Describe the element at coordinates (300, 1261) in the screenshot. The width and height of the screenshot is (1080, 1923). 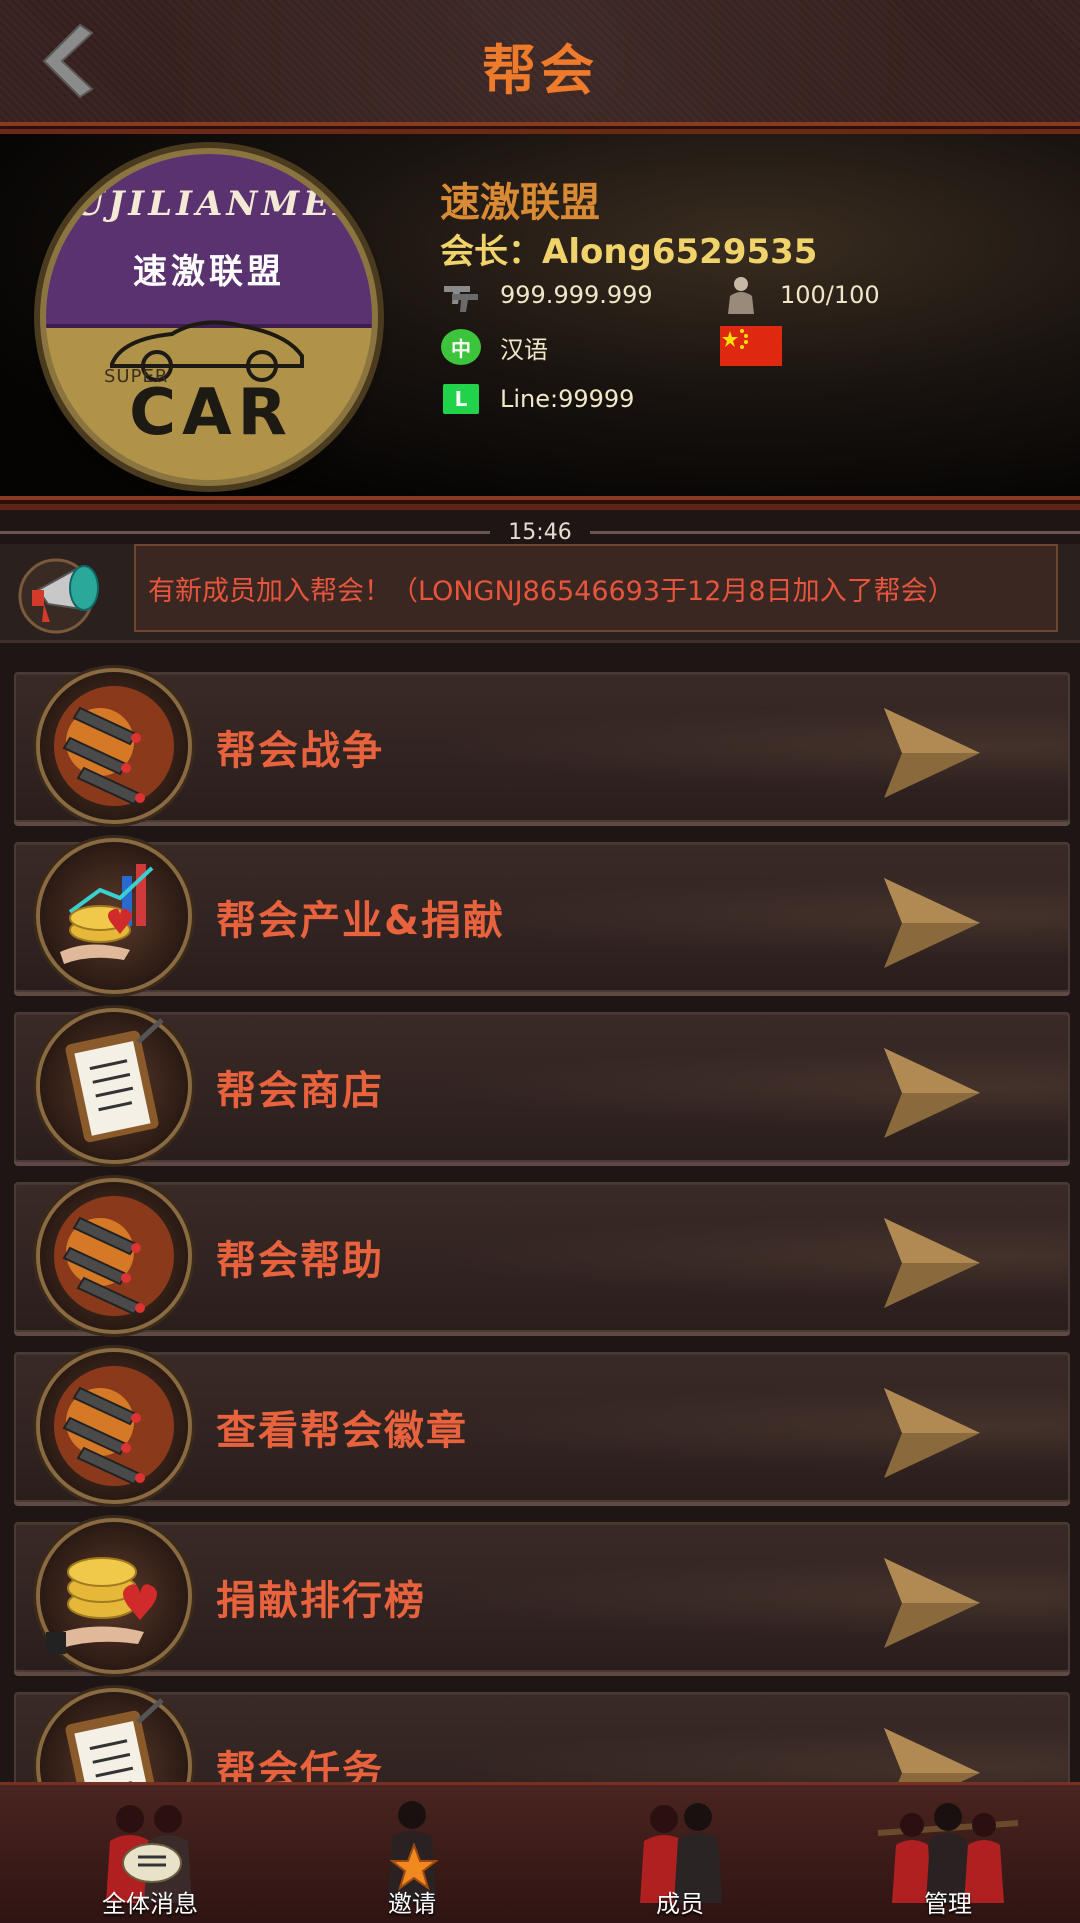
I see `menu-label: 帮会帮助` at that location.